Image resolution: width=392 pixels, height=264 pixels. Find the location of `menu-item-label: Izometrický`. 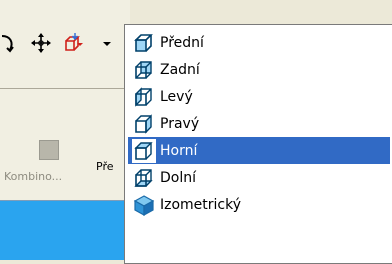

menu-item-label: Izometrický is located at coordinates (201, 204).